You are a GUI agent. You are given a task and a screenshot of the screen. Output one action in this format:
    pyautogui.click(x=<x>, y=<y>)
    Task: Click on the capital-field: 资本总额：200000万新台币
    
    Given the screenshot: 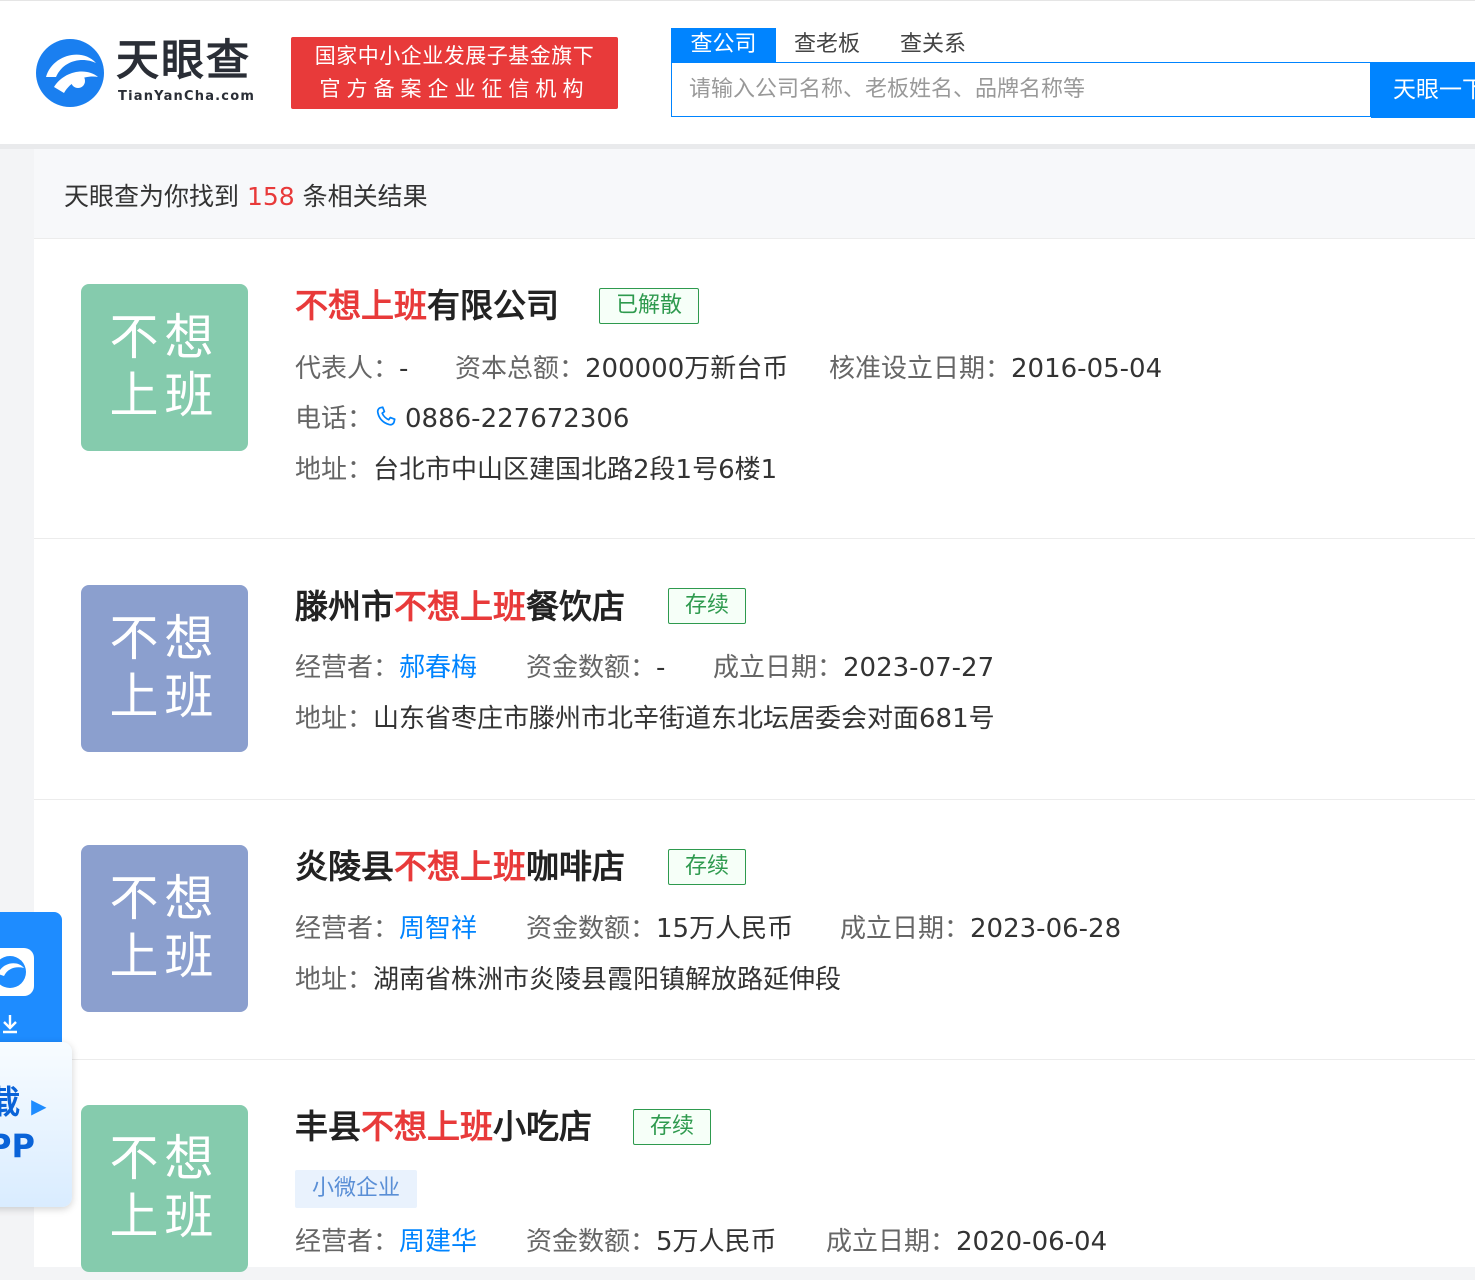 What is the action you would take?
    pyautogui.click(x=621, y=369)
    